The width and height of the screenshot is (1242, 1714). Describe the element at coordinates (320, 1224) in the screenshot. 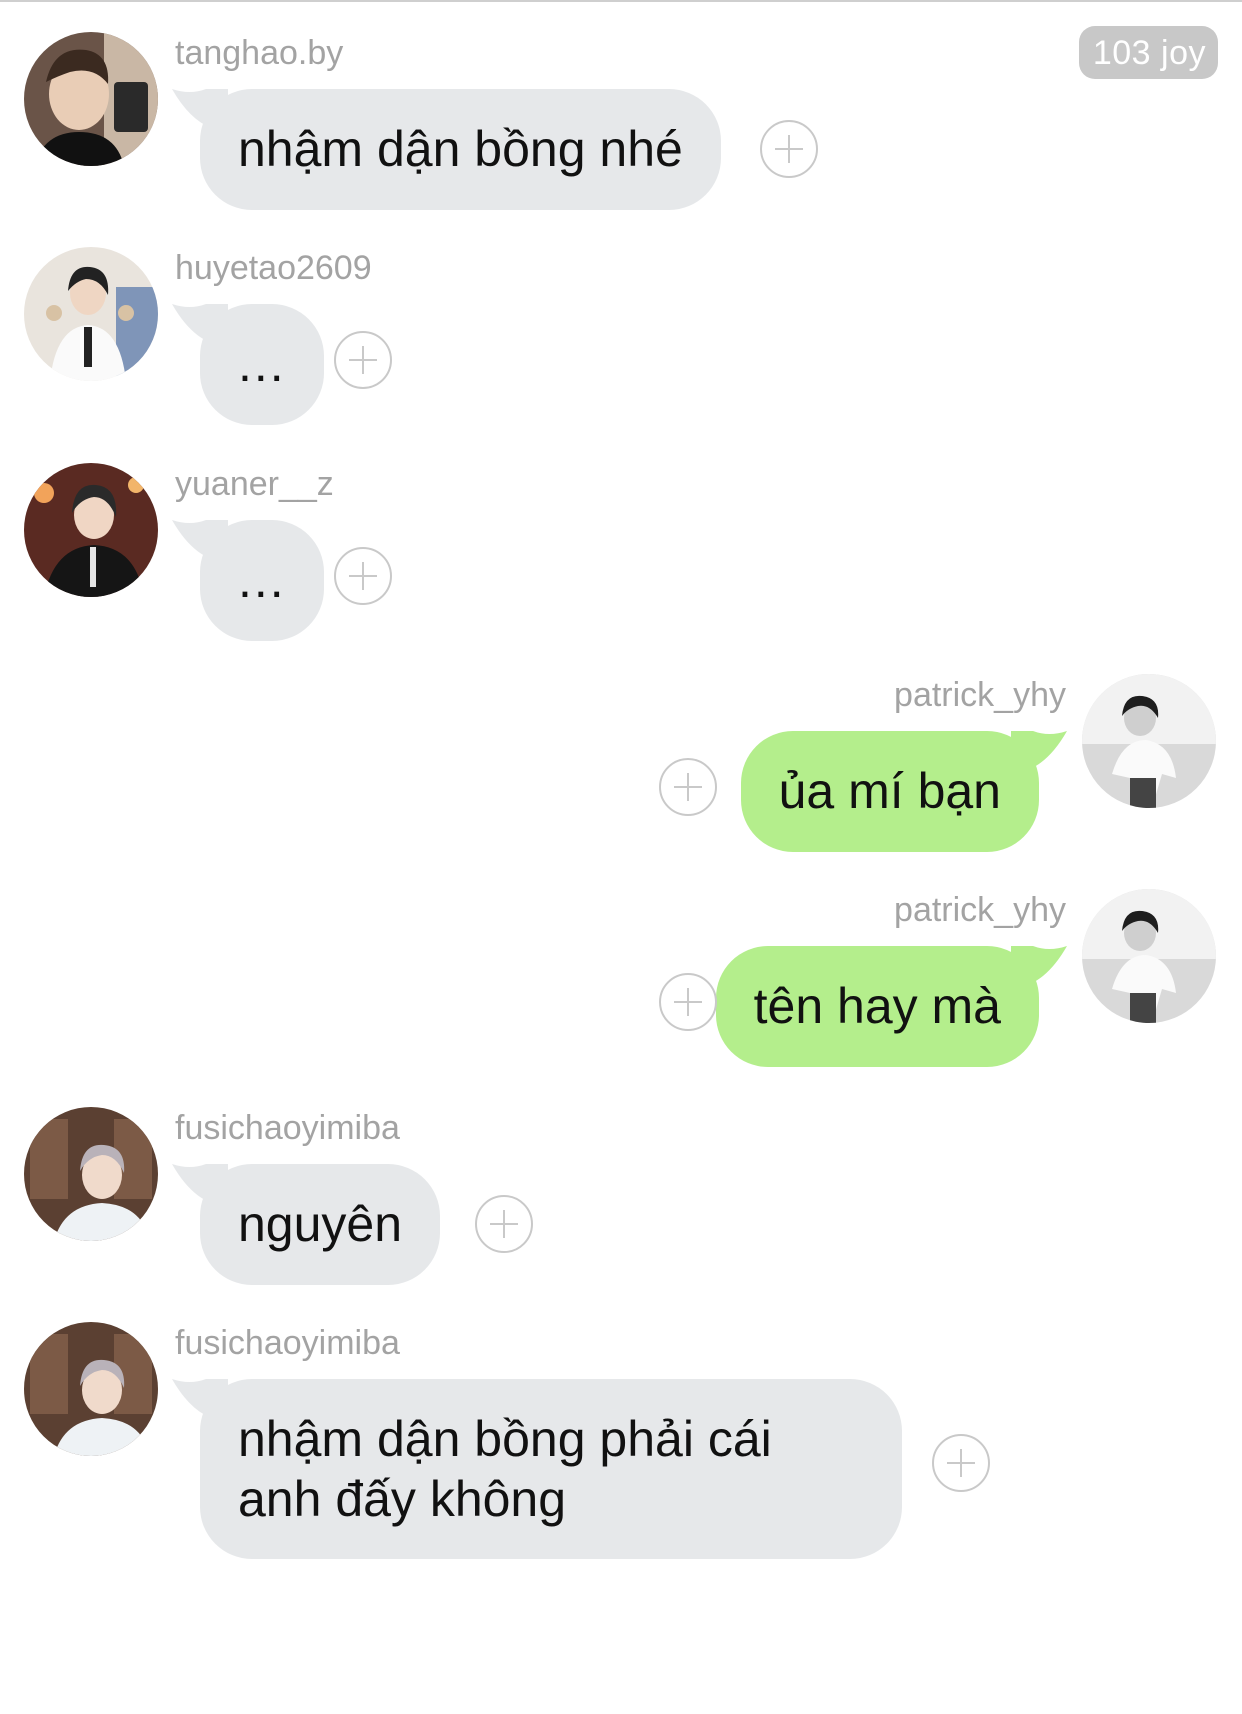

I see `message-bubble: nguyên` at that location.